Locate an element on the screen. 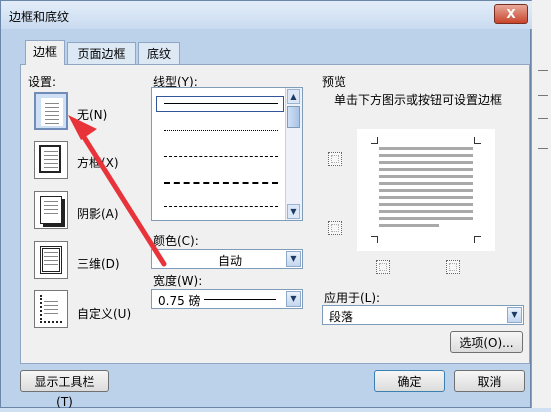 The height and width of the screenshot is (412, 551). width-select: 0.75 磅 ▼ is located at coordinates (227, 299).